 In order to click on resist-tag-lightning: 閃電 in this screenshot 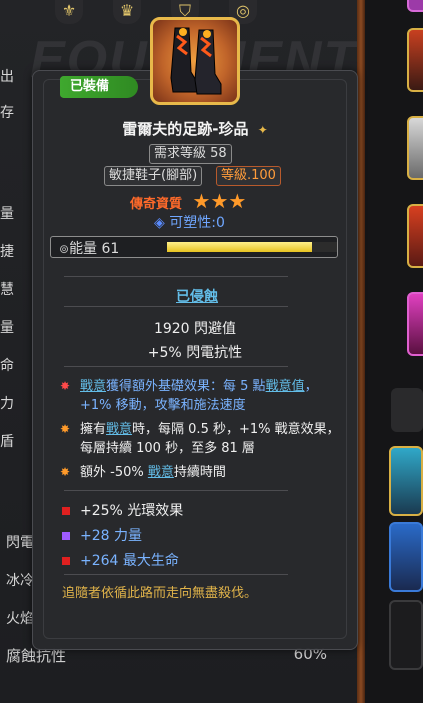, I will do `click(20, 543)`.